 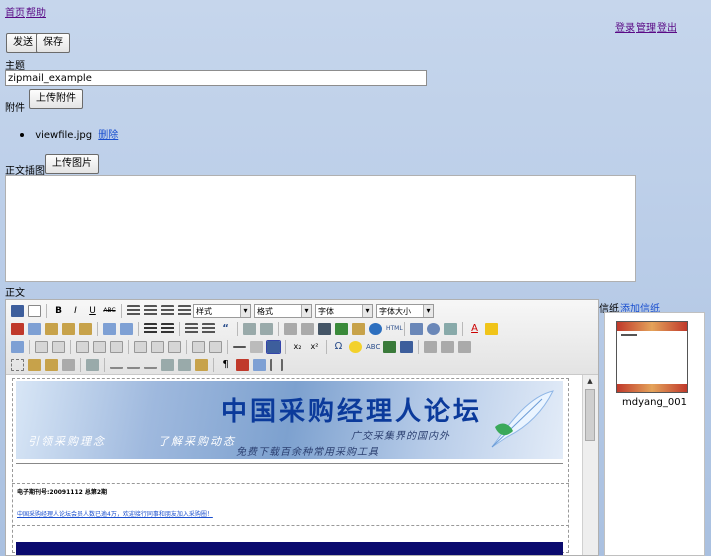 What do you see at coordinates (92, 311) in the screenshot?
I see `underline-icon: U` at bounding box center [92, 311].